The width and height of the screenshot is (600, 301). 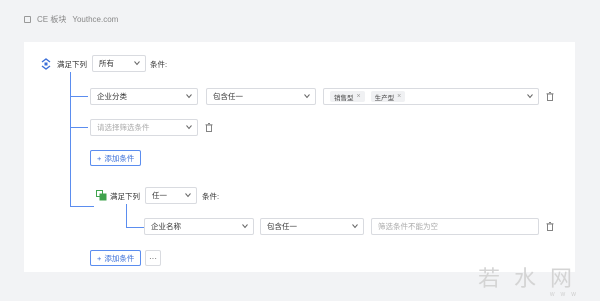 What do you see at coordinates (52, 19) in the screenshot?
I see `brand-name: CE 板块` at bounding box center [52, 19].